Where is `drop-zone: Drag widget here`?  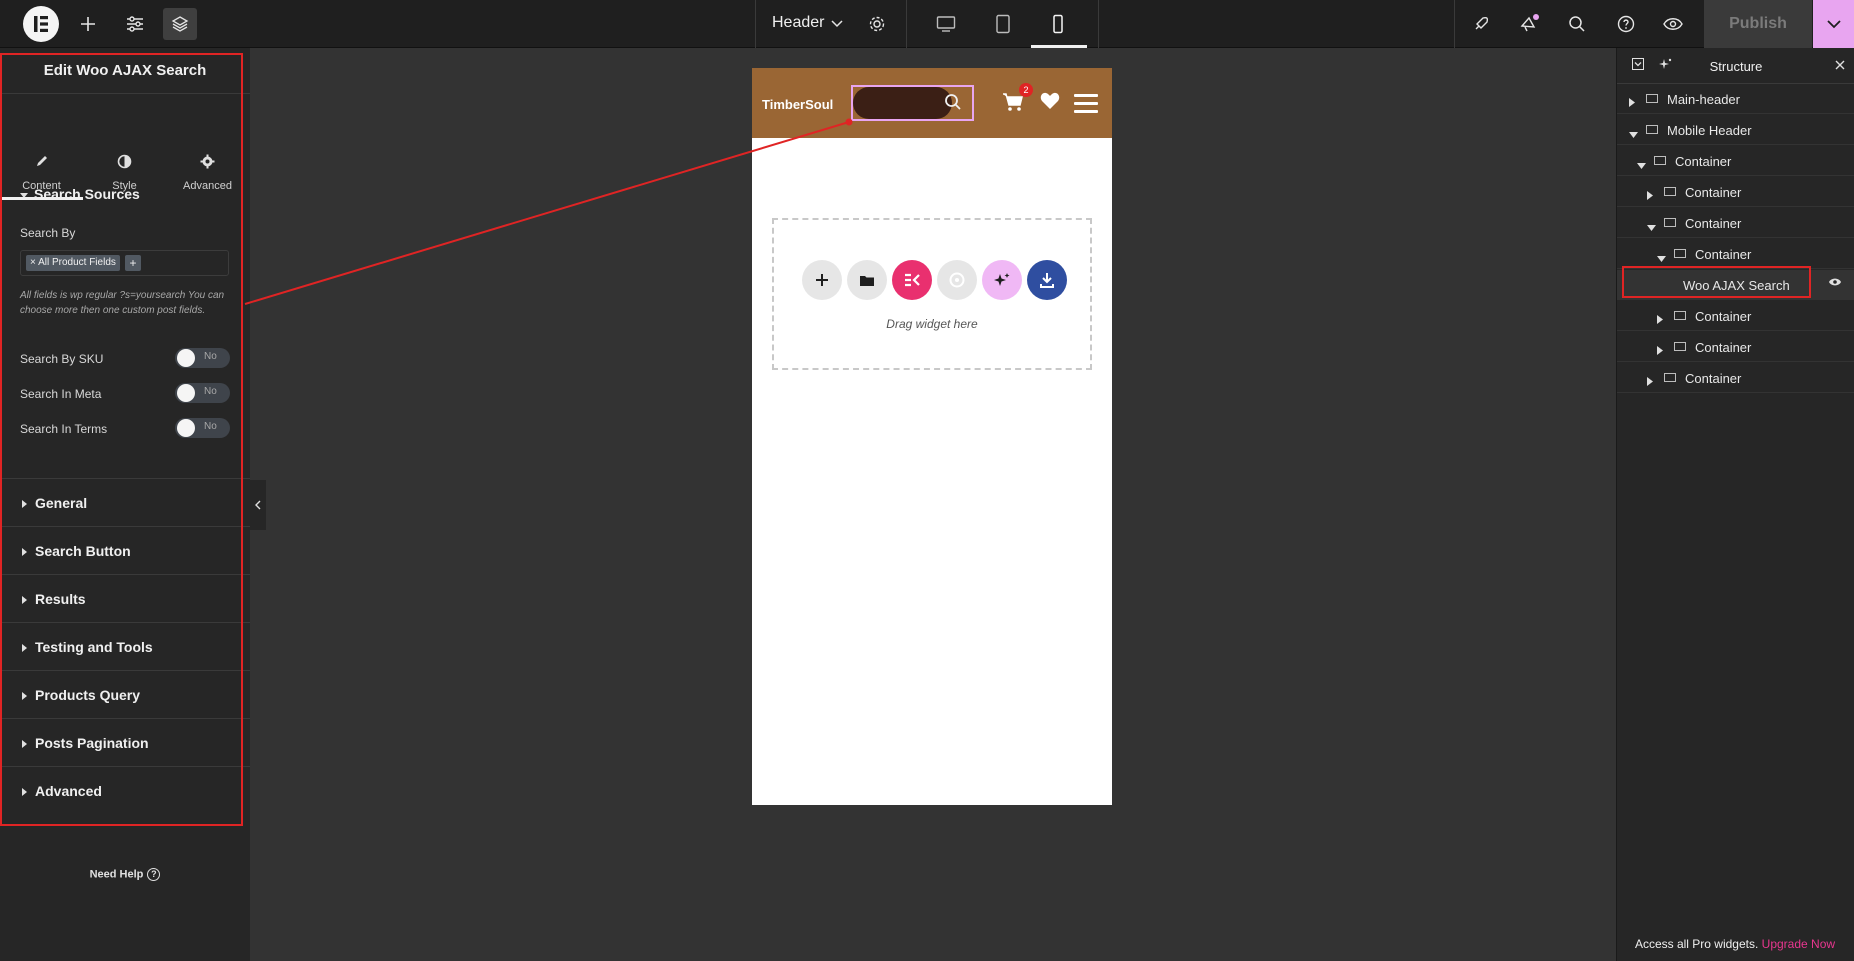
drop-zone: Drag widget here is located at coordinates (932, 294).